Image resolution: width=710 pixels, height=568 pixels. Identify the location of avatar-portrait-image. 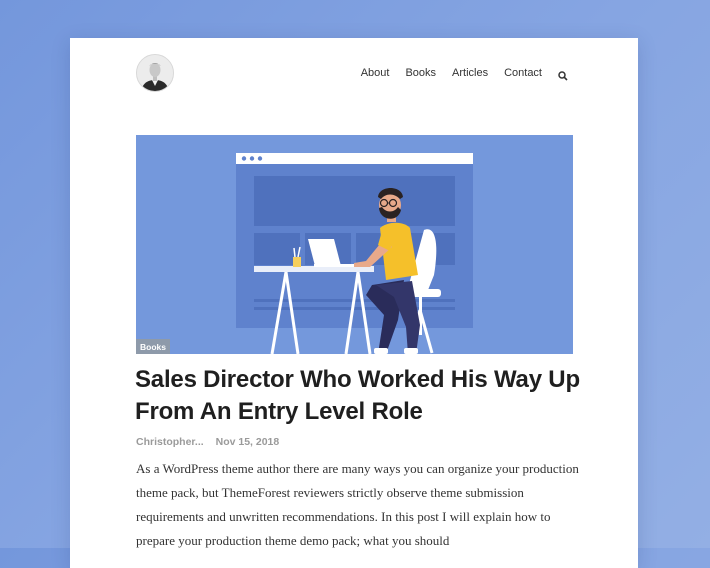
(155, 73).